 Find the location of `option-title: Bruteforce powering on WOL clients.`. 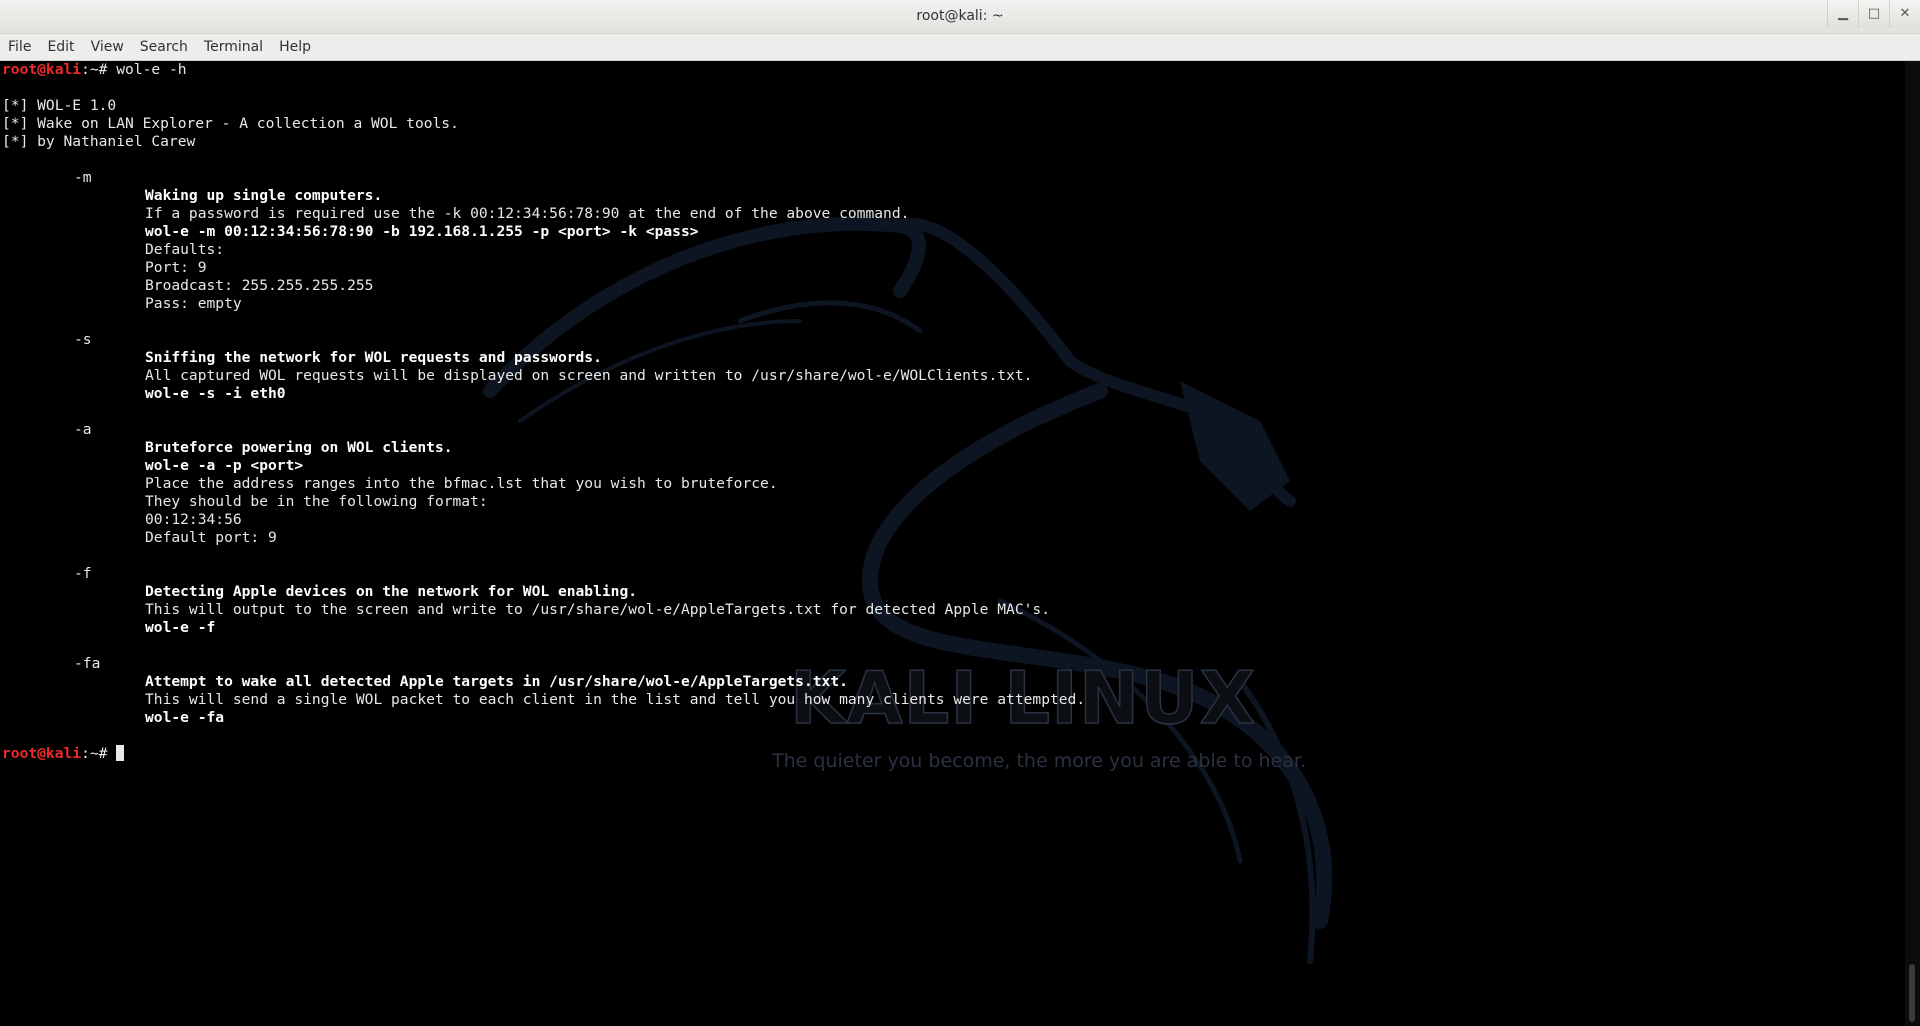

option-title: Bruteforce powering on WOL clients. is located at coordinates (299, 447).